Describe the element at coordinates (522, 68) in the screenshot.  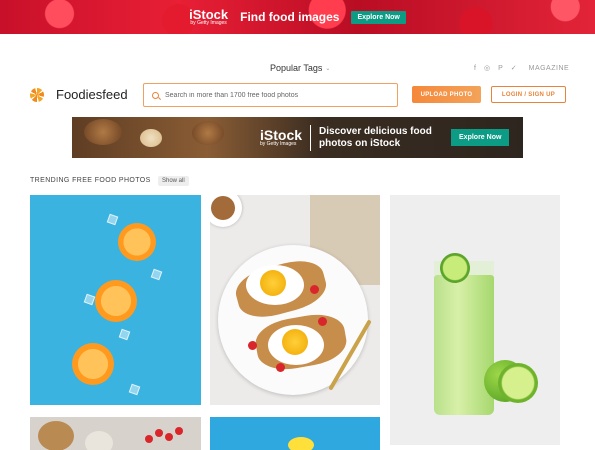
I see `social-links: f ◎ P ✓ MAGAZINE` at that location.